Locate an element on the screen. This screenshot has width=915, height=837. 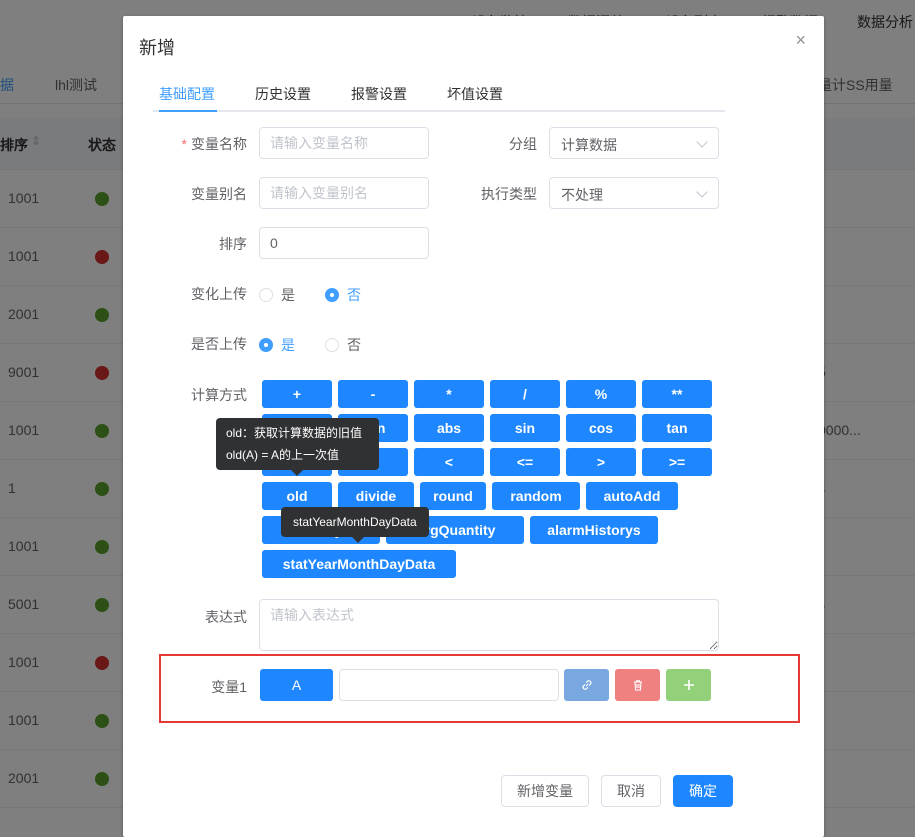
group-label: 分组 is located at coordinates (523, 144).